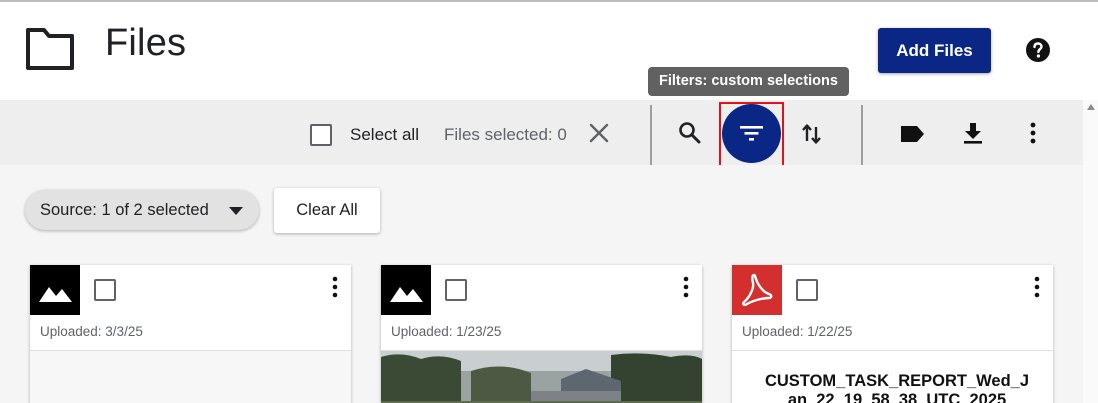 Image resolution: width=1098 pixels, height=403 pixels. What do you see at coordinates (797, 331) in the screenshot?
I see `upload-date: Uploaded: 1/22/25` at bounding box center [797, 331].